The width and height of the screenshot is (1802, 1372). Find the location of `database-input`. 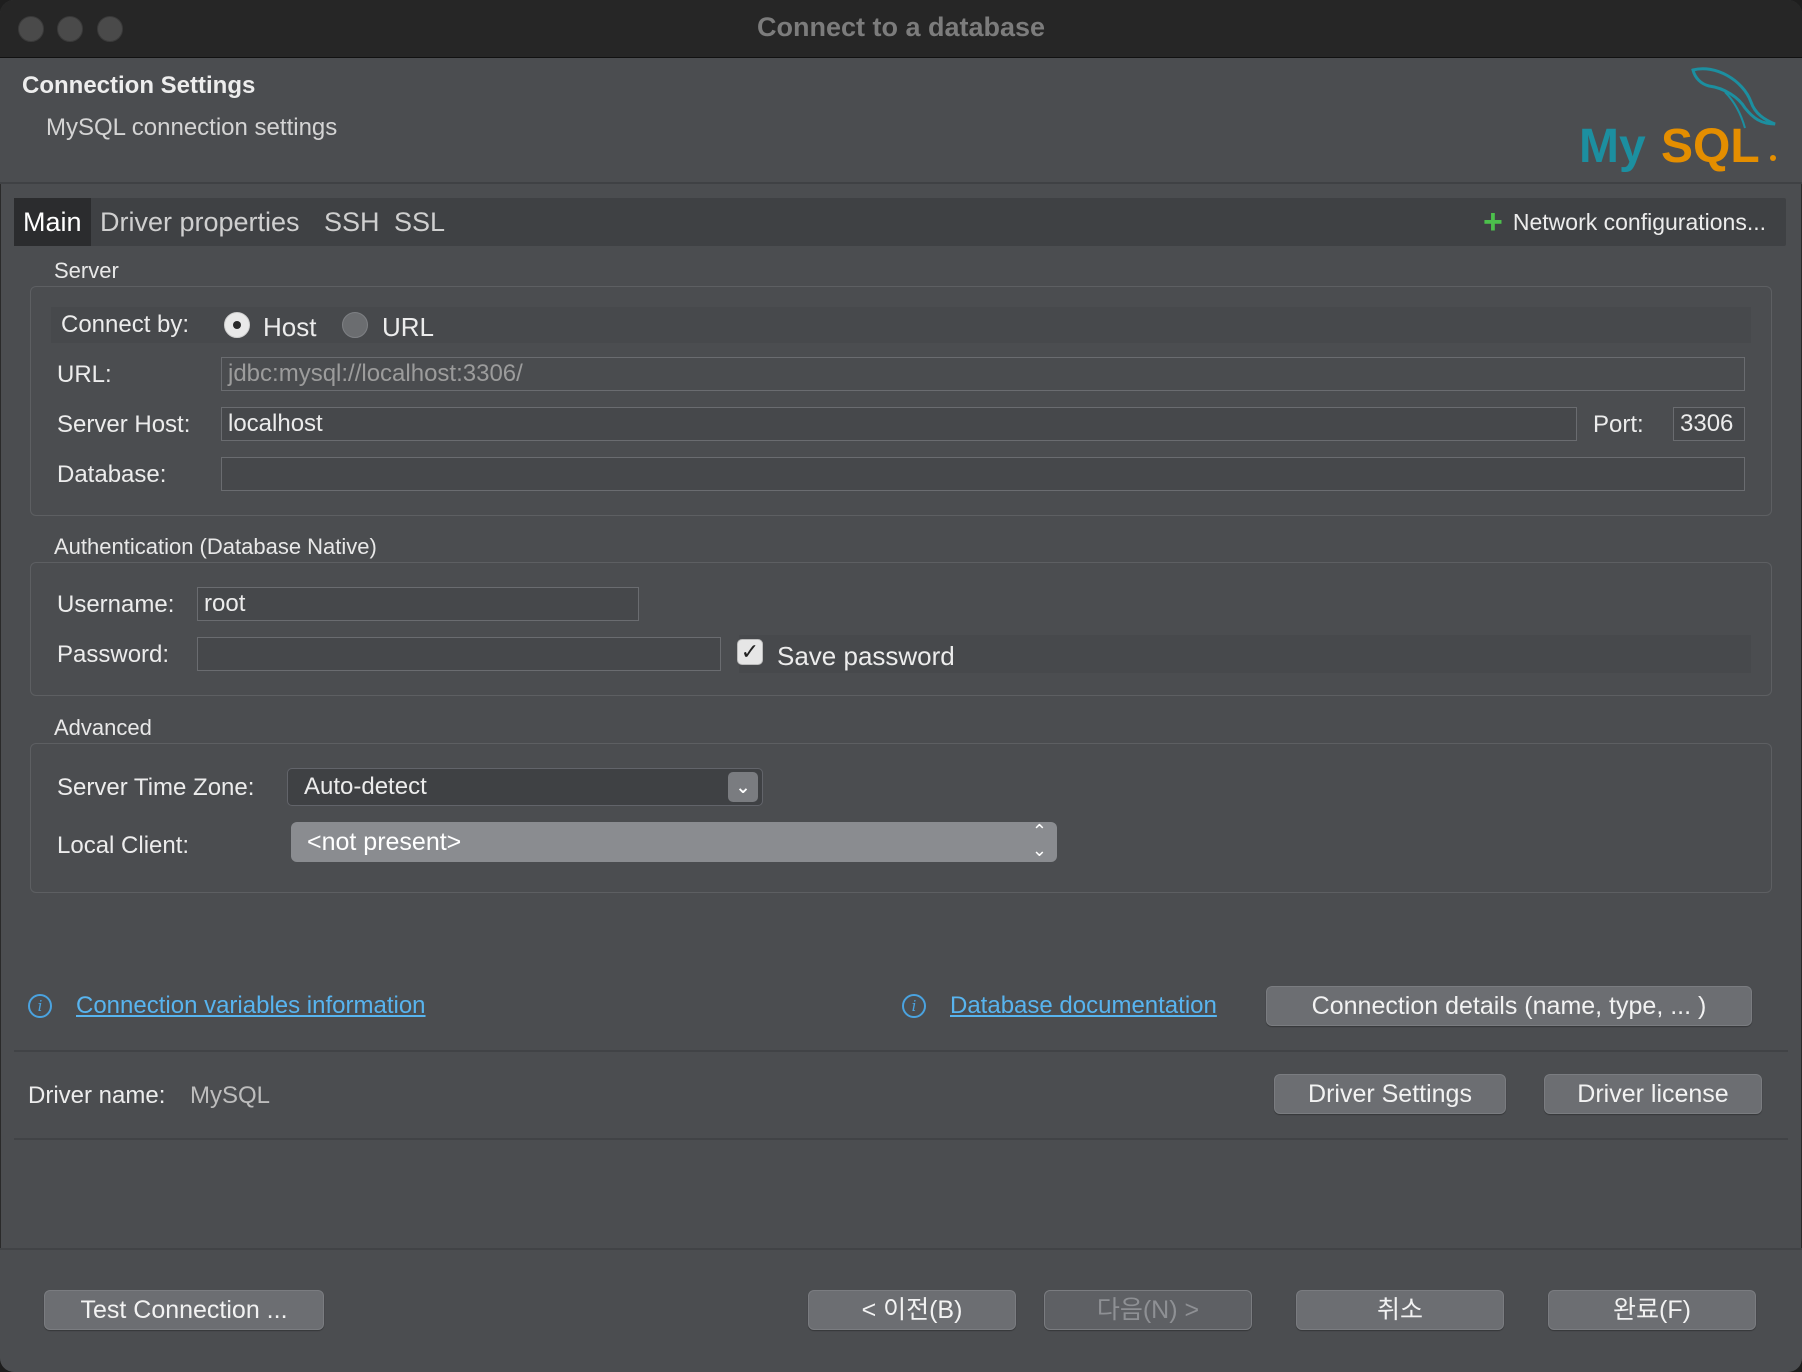

database-input is located at coordinates (983, 474).